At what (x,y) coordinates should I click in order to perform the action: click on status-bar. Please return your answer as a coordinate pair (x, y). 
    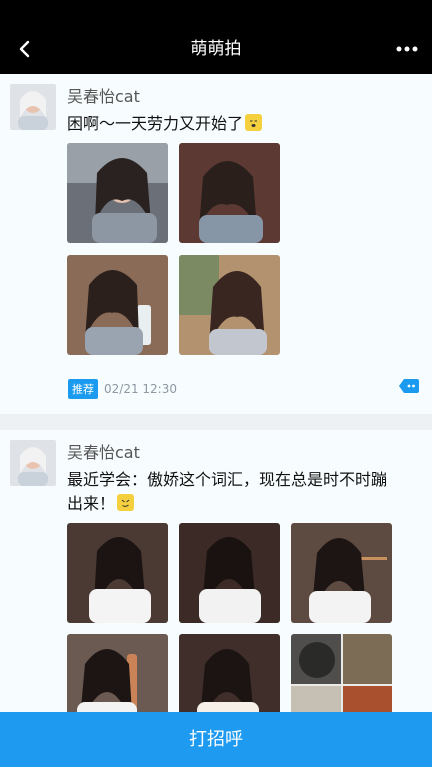
    Looking at the image, I should click on (216, 12).